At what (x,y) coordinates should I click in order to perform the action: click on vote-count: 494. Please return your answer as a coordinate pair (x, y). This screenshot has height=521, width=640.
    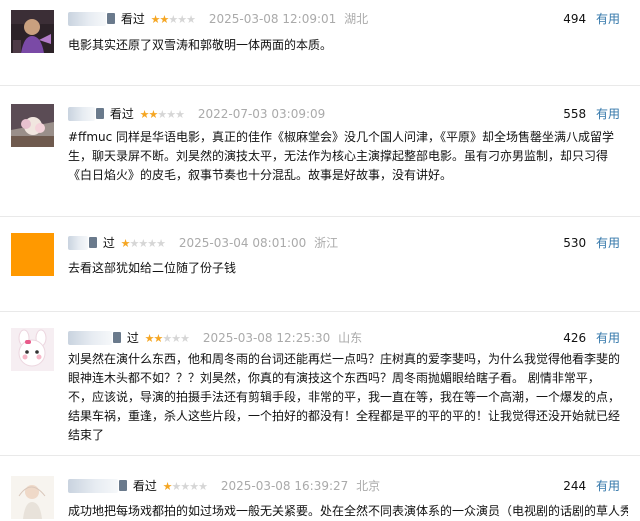
    Looking at the image, I should click on (575, 19).